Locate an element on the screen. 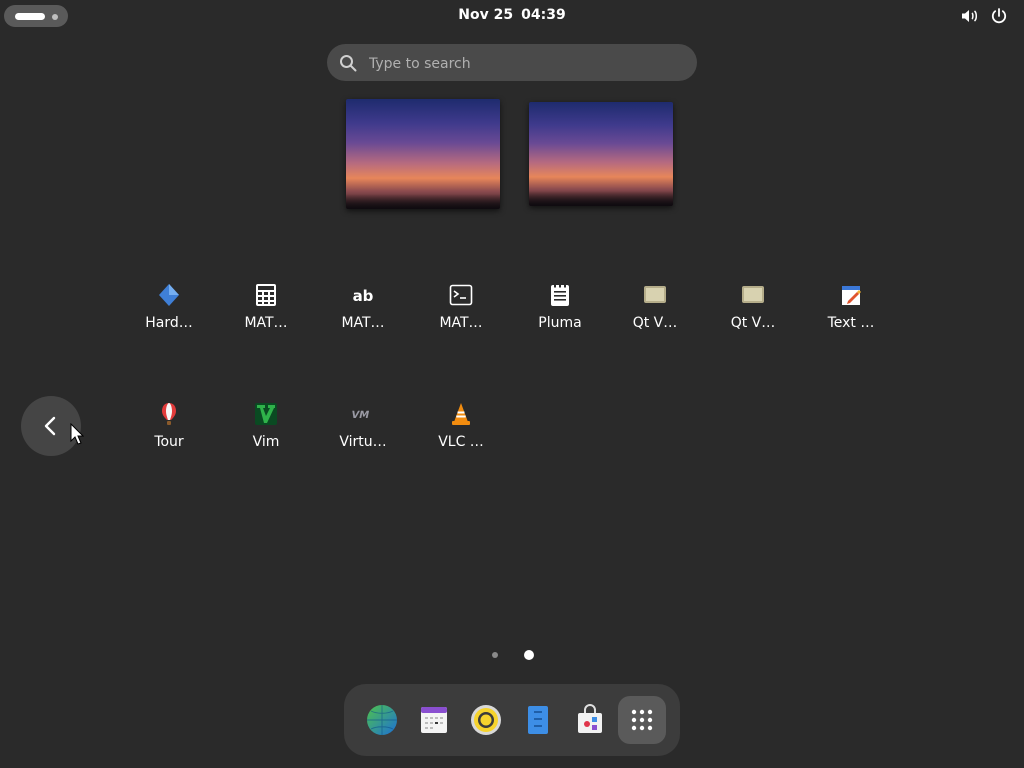 The height and width of the screenshot is (768, 1024). chevron-left-icon is located at coordinates (50, 426).